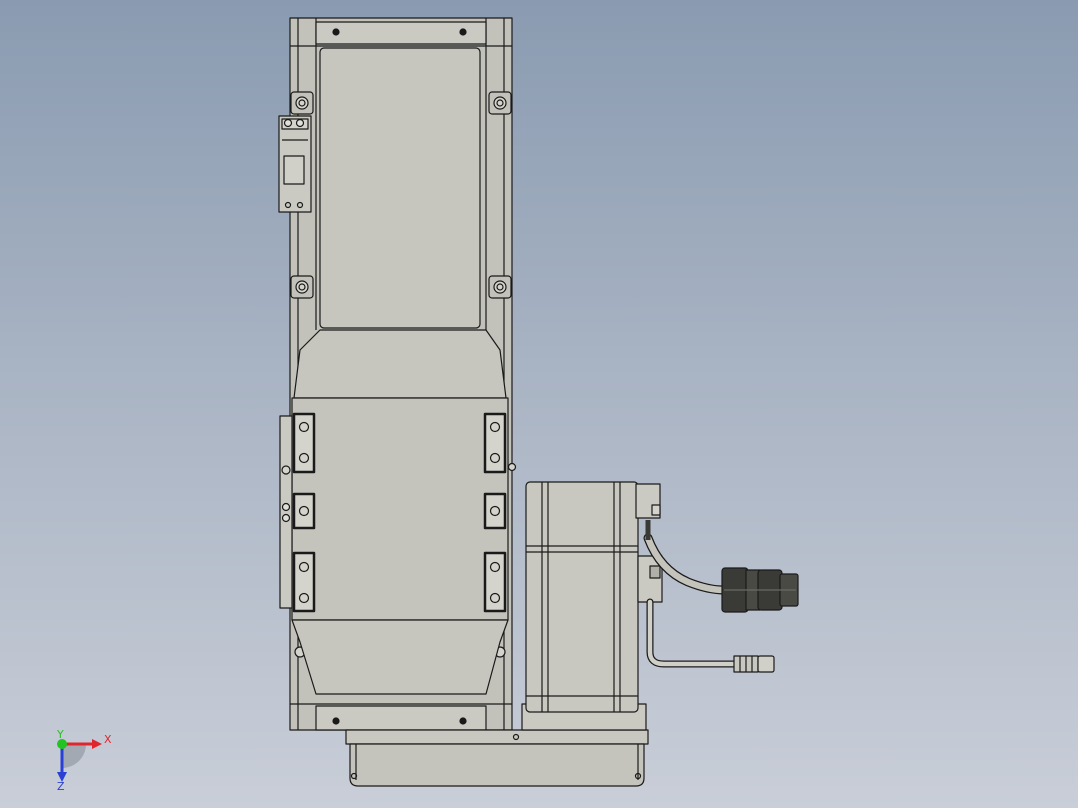  Describe the element at coordinates (61, 786) in the screenshot. I see `z-axis-label: Z` at that location.